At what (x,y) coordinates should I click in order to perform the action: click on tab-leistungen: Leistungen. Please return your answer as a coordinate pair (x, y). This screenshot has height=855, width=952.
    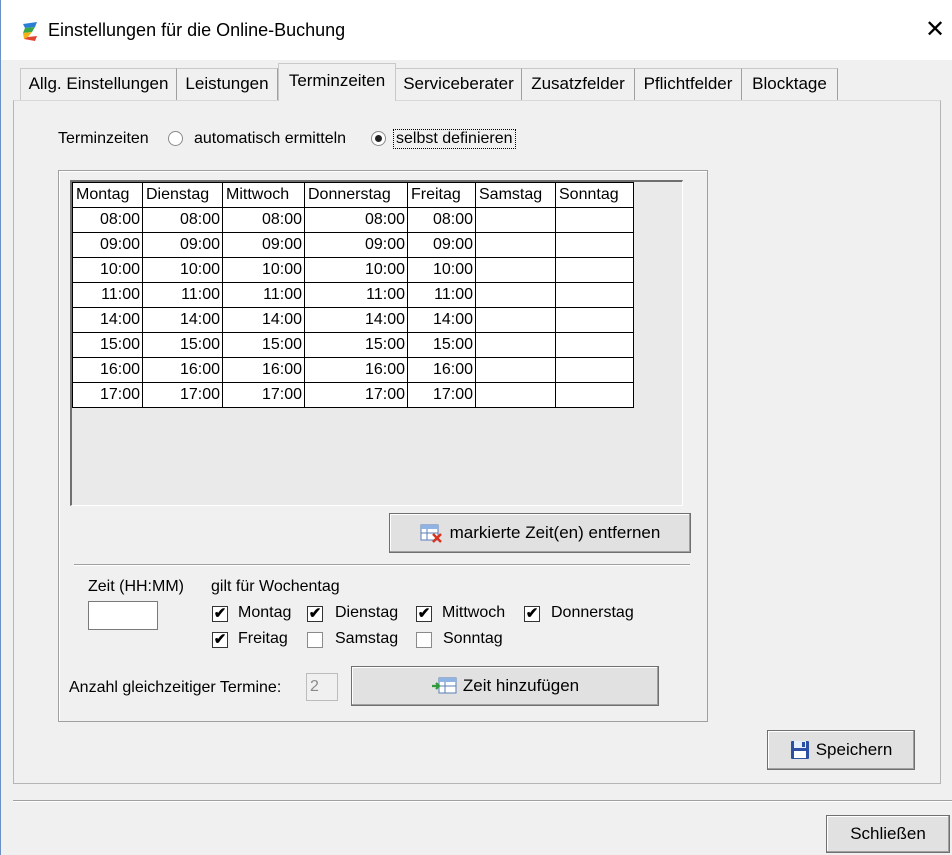
    Looking at the image, I should click on (227, 84).